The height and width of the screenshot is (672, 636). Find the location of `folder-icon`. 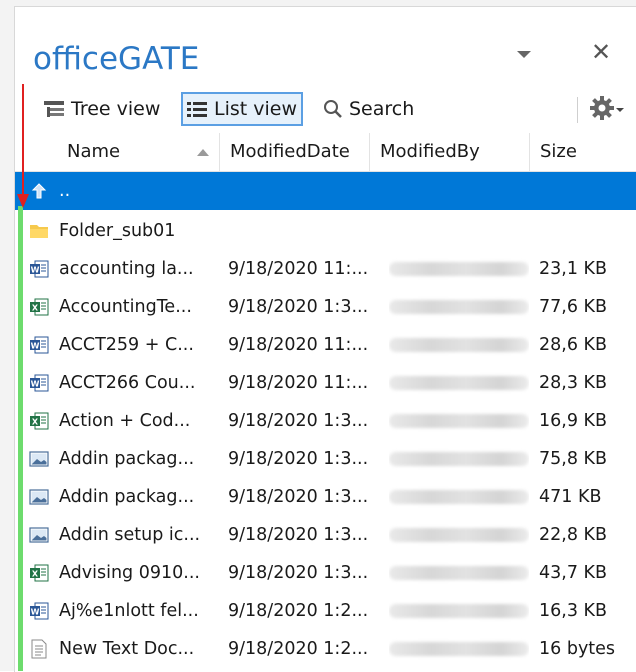

folder-icon is located at coordinates (39, 231).